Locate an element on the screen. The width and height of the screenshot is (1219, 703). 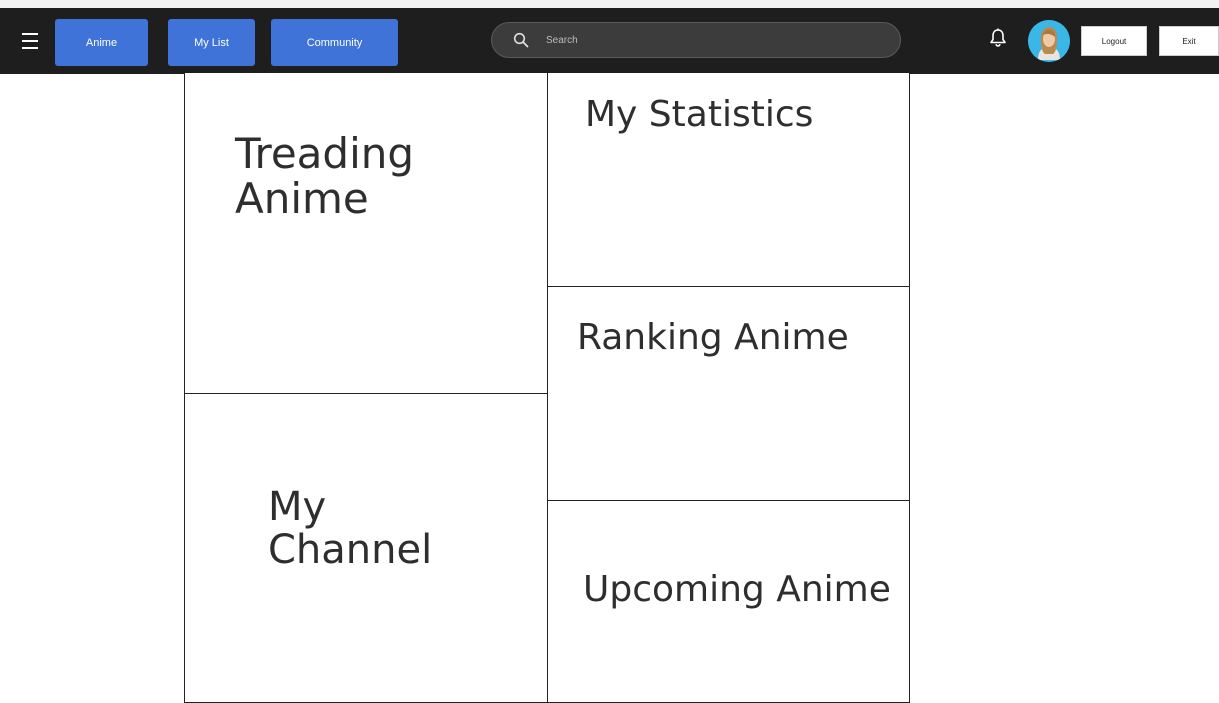
my-list-button: My List is located at coordinates (211, 42).